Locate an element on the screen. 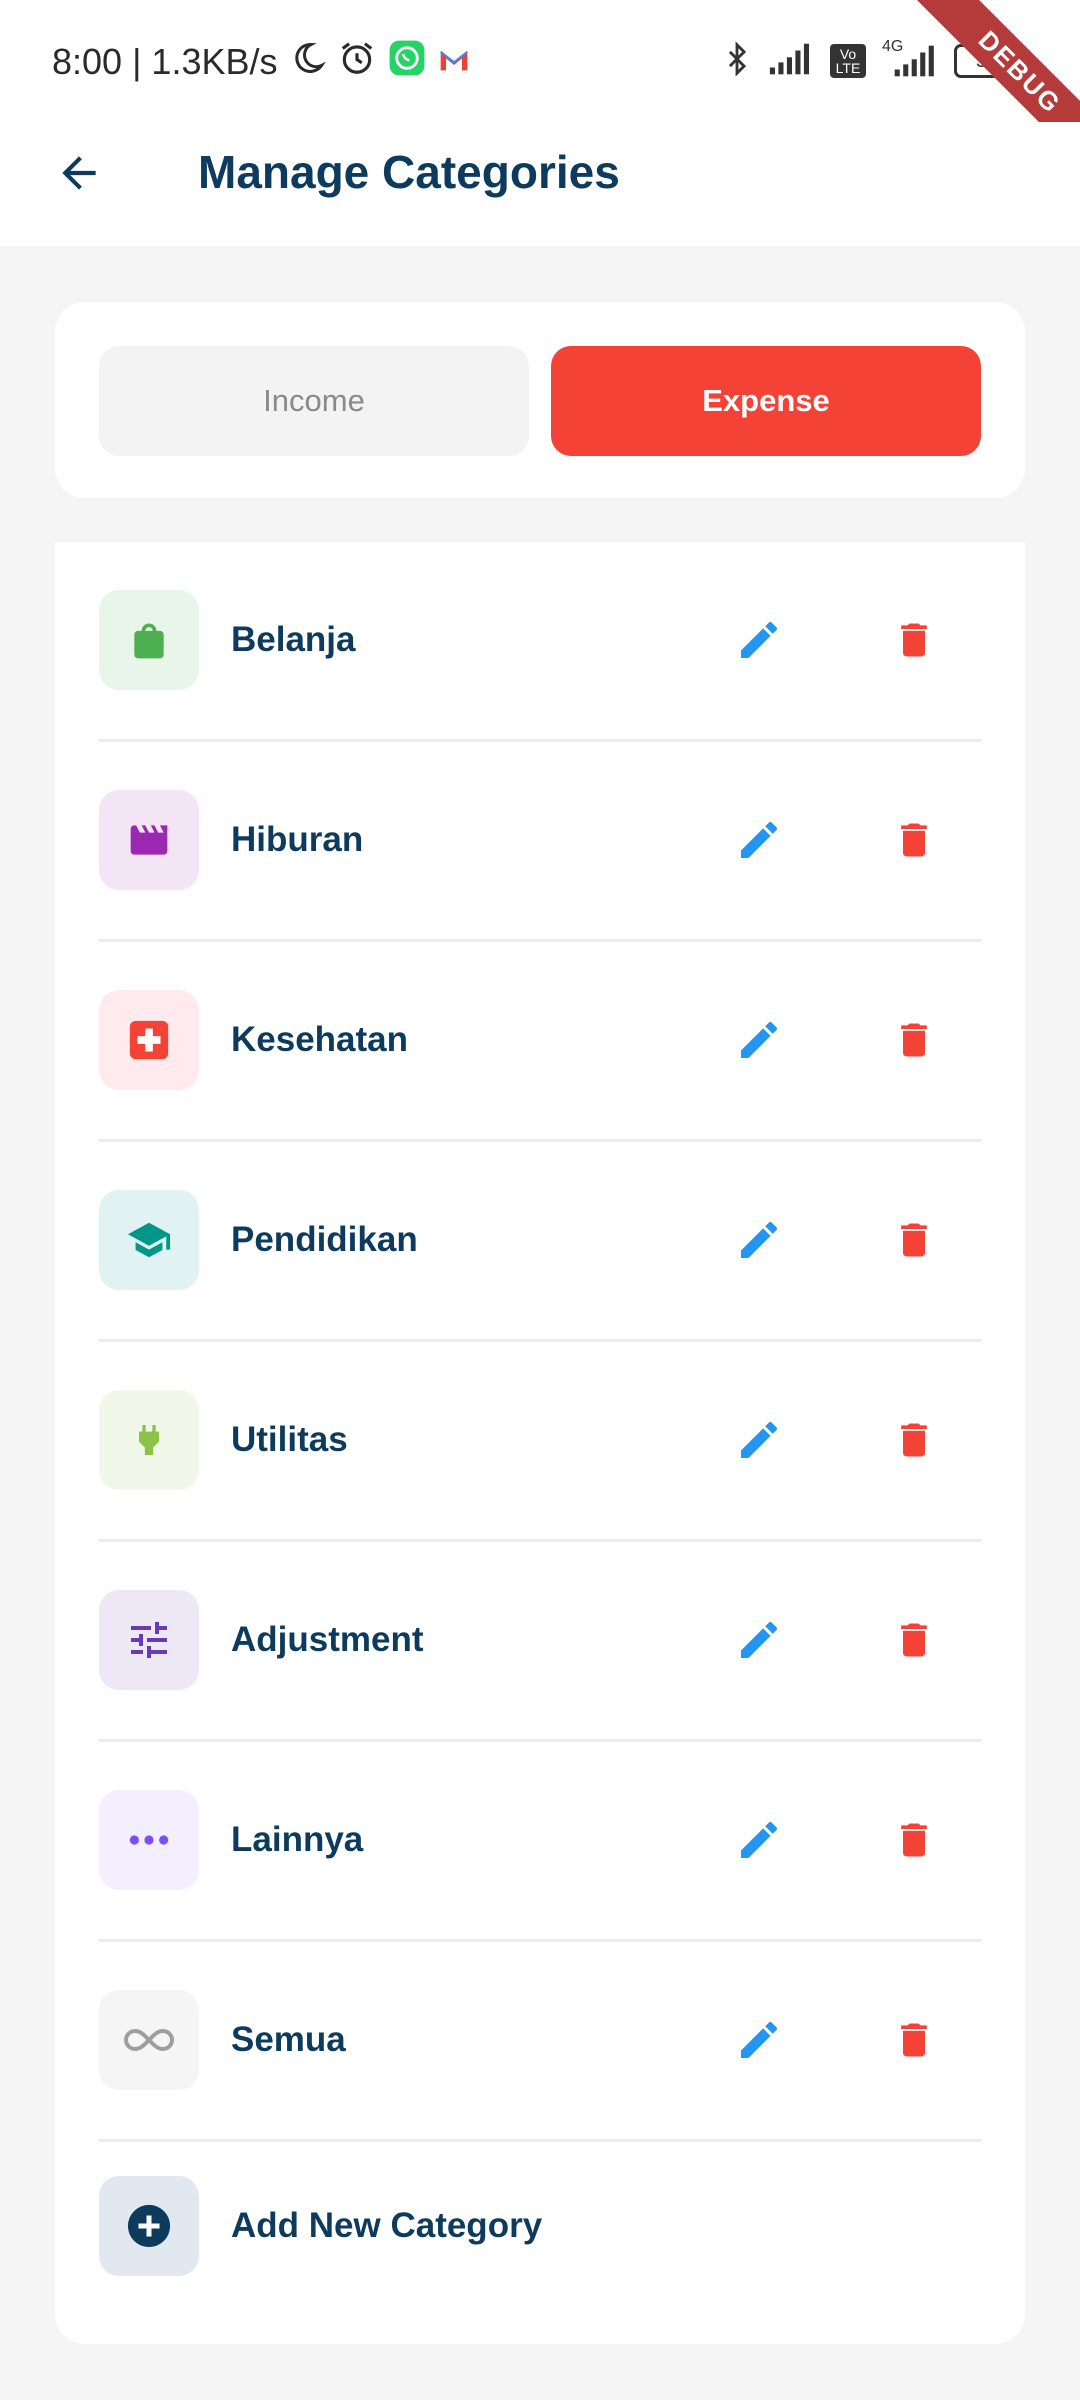 The width and height of the screenshot is (1080, 2400). arrow-back-icon is located at coordinates (79, 173).